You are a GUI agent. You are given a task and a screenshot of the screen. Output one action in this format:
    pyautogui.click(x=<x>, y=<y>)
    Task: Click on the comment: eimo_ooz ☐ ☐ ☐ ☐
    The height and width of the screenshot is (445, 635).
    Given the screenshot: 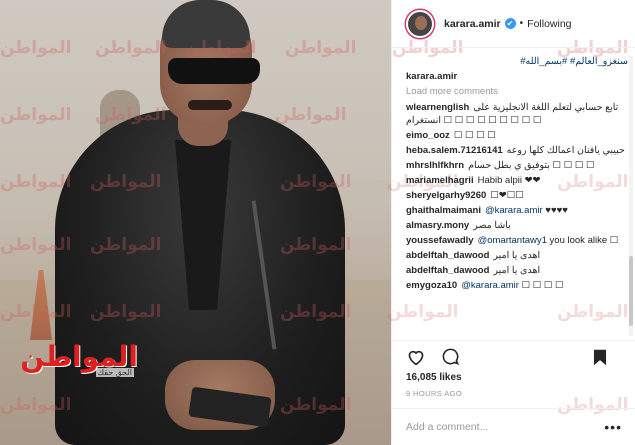 What is the action you would take?
    pyautogui.click(x=517, y=135)
    